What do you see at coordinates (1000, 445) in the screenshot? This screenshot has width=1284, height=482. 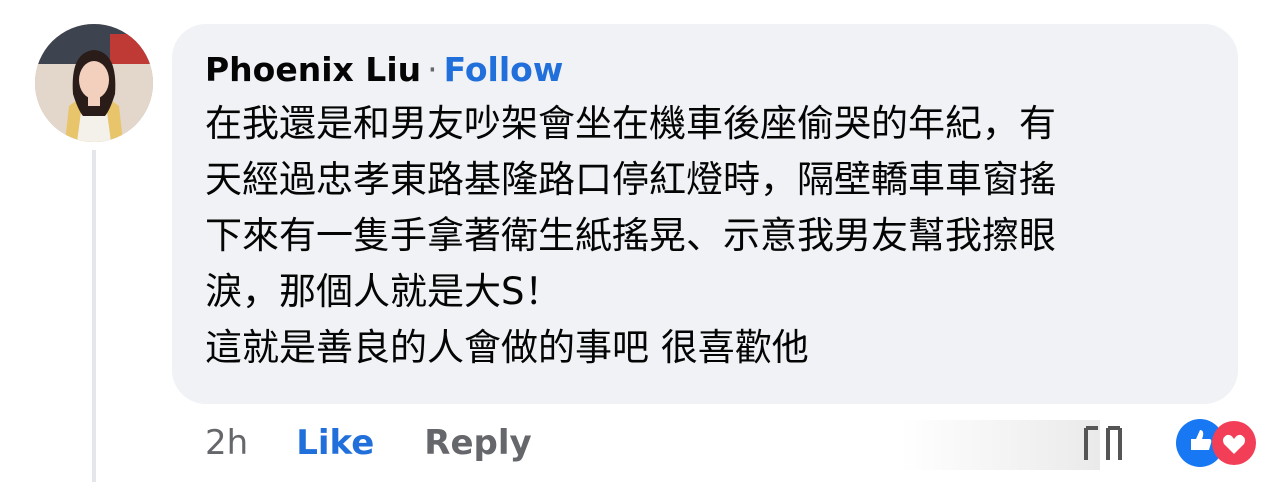 I see `watermark-overlay` at bounding box center [1000, 445].